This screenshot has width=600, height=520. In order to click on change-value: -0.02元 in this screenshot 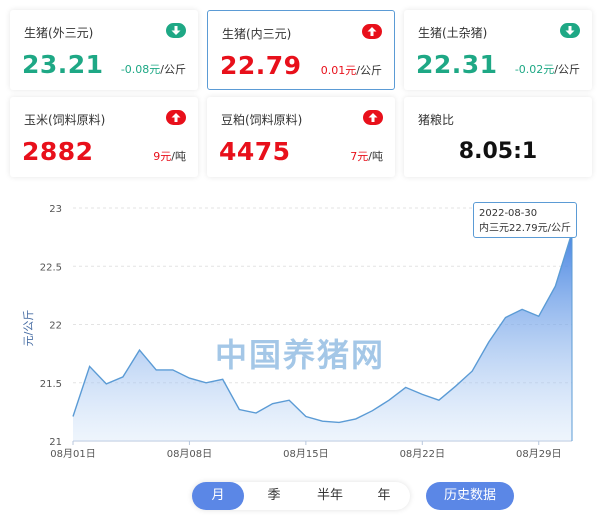, I will do `click(534, 69)`.